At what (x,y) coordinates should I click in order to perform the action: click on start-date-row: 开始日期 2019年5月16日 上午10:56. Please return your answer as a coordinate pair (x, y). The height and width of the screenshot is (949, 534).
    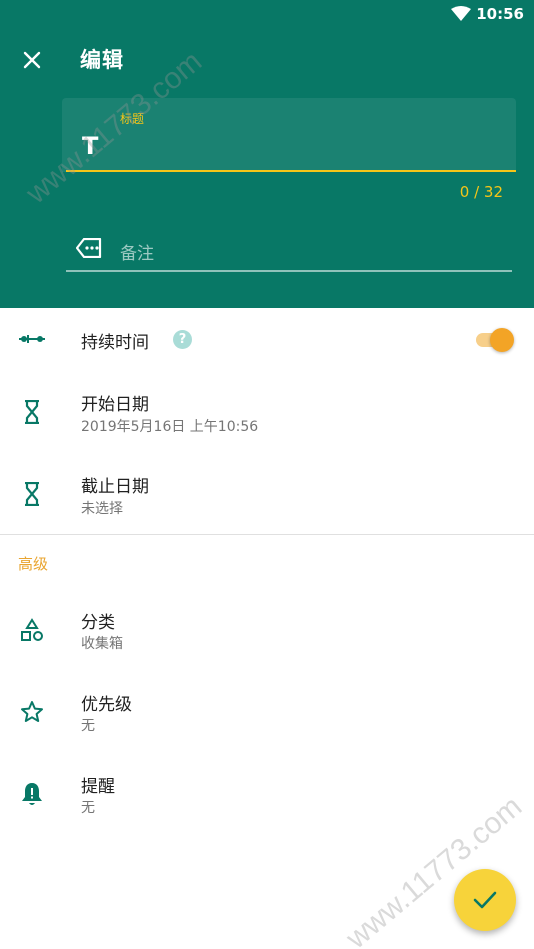
    Looking at the image, I should click on (267, 416).